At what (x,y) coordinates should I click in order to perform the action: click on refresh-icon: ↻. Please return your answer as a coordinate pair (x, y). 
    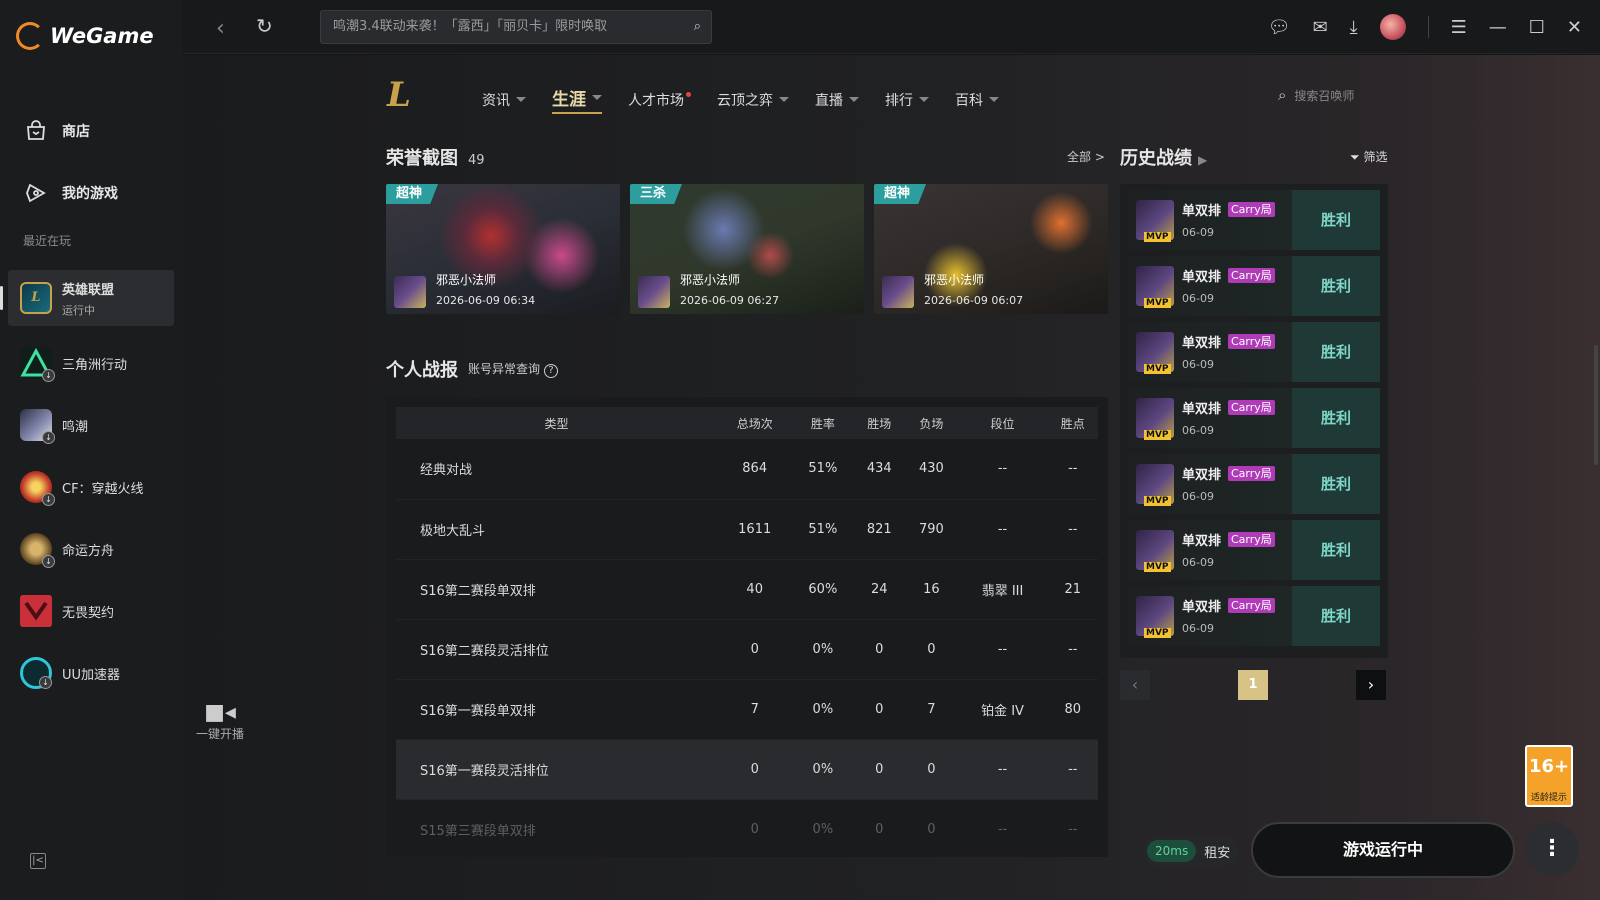
    Looking at the image, I should click on (264, 26).